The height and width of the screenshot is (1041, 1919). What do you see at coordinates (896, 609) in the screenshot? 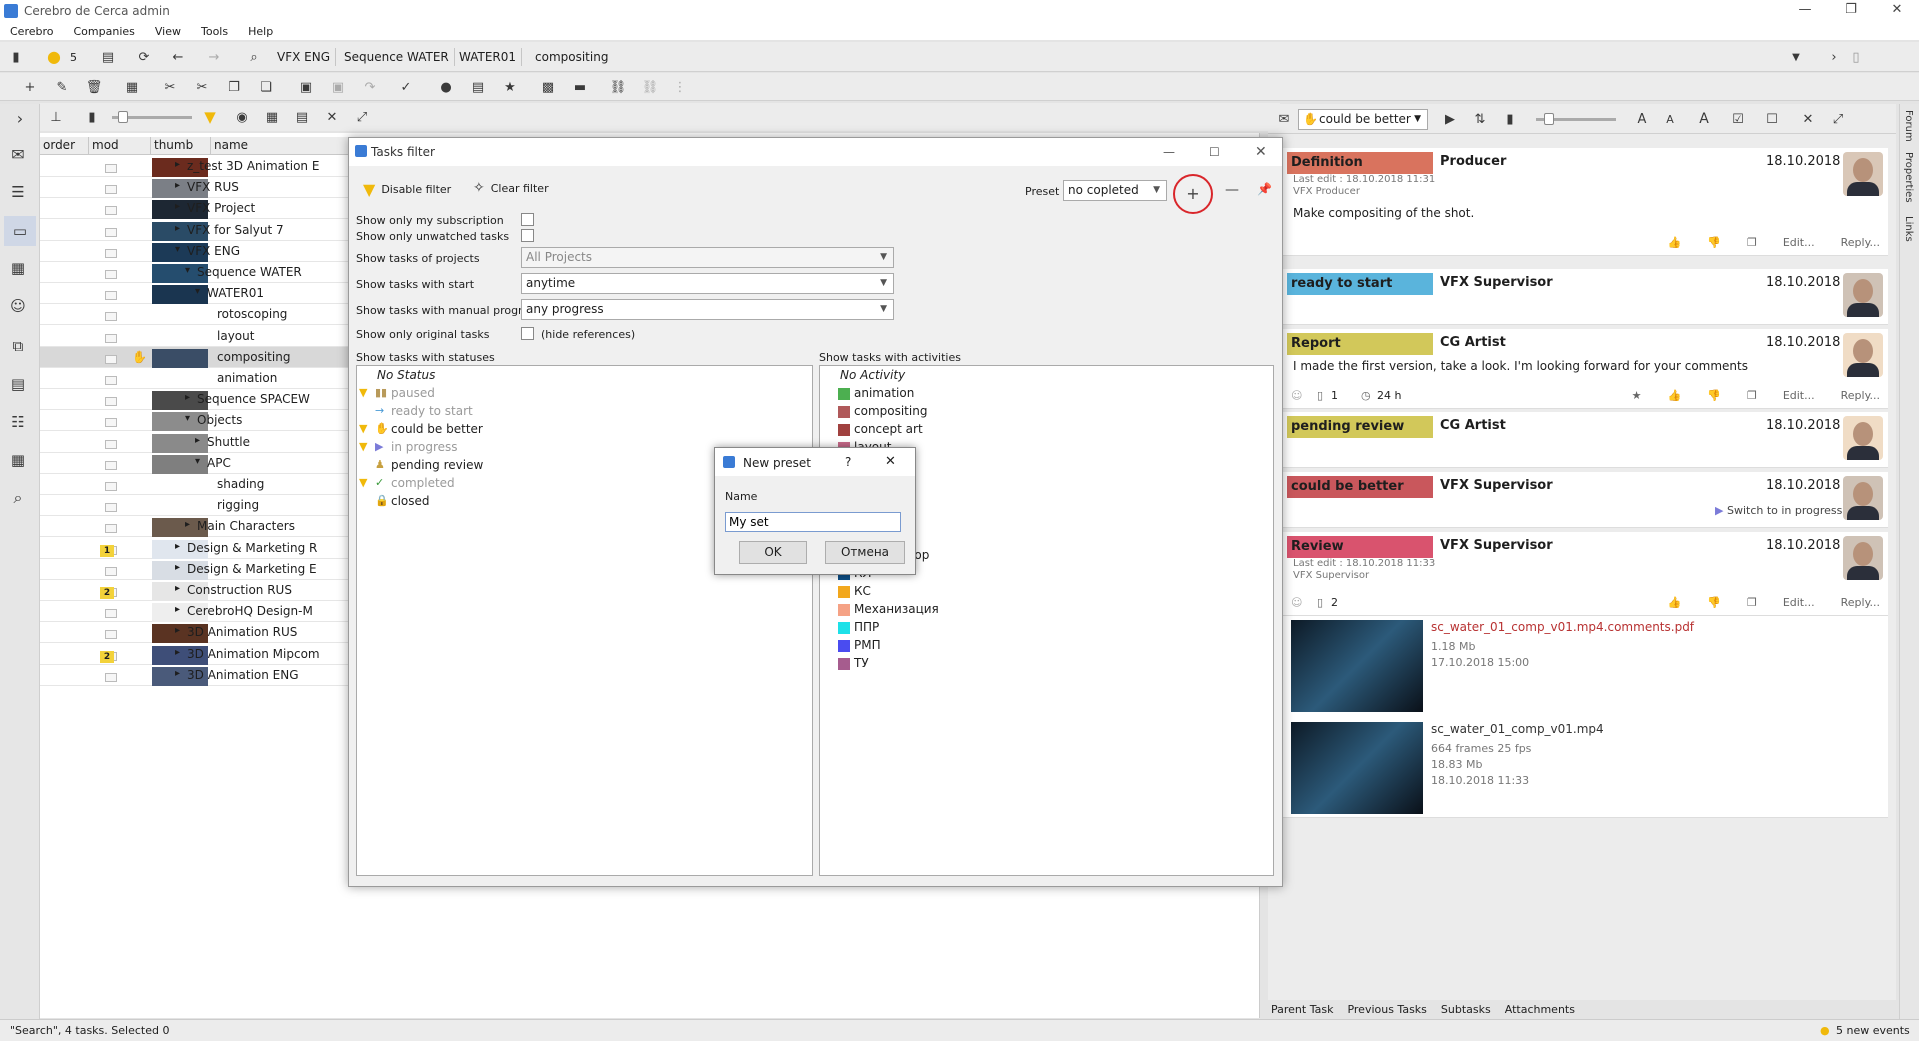
I see `activity-item: Механизация` at bounding box center [896, 609].